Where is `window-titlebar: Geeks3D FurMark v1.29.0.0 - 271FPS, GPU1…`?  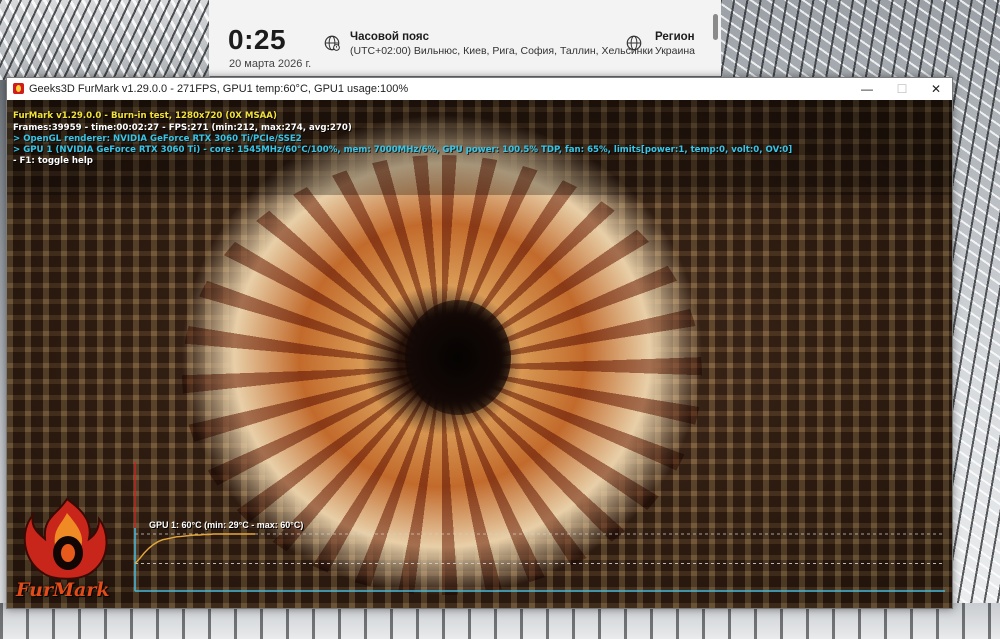
window-titlebar: Geeks3D FurMark v1.29.0.0 - 271FPS, GPU1… is located at coordinates (479, 89).